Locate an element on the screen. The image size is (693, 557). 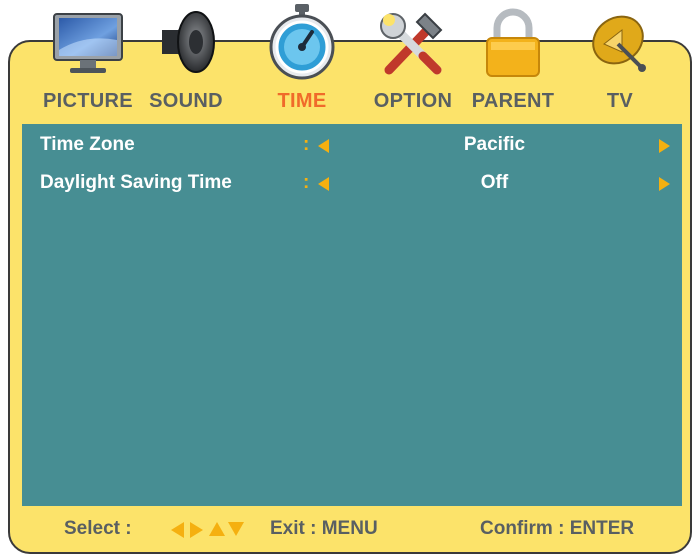
tab-label: PARENT is located at coordinates (513, 101).